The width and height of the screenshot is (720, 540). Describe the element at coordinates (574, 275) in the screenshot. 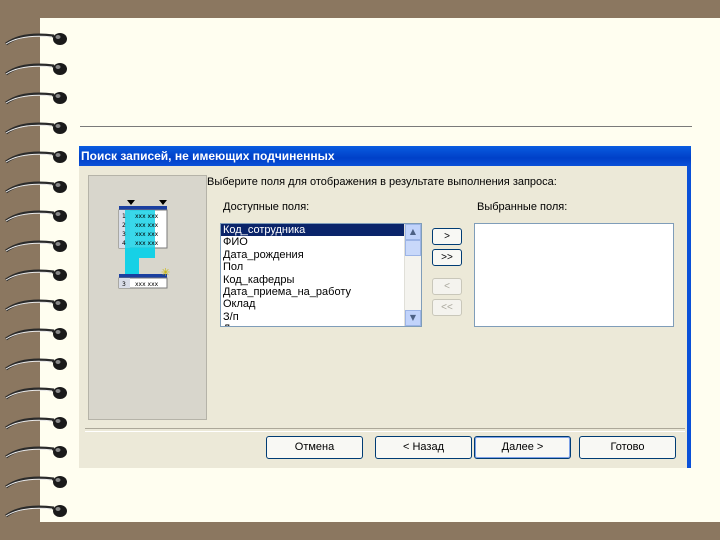

I see `selected-fields-list` at that location.